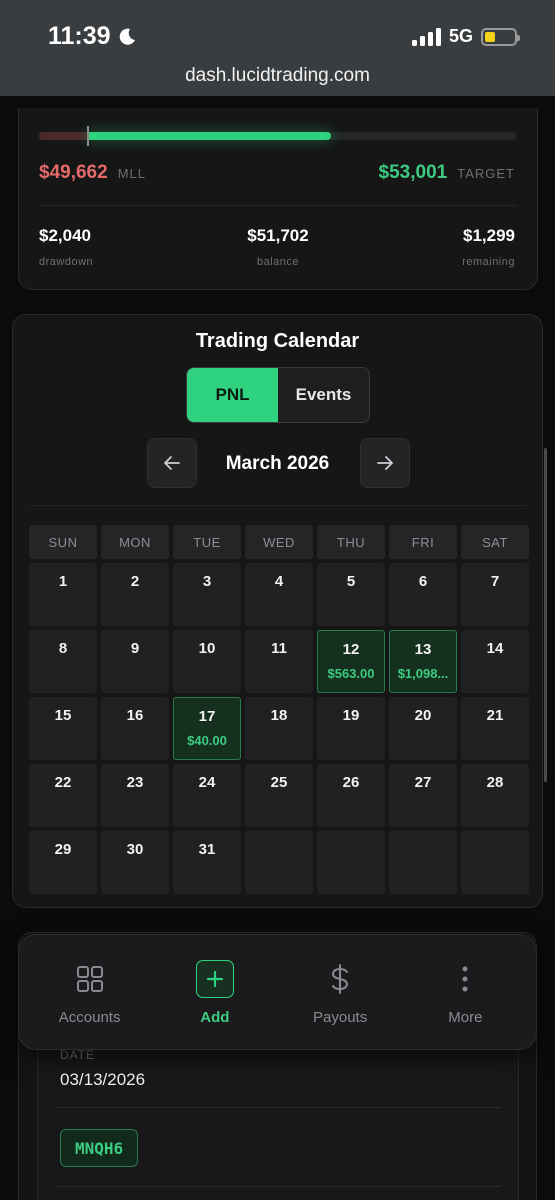 The width and height of the screenshot is (555, 1200). I want to click on mll-value: $49,662, so click(73, 172).